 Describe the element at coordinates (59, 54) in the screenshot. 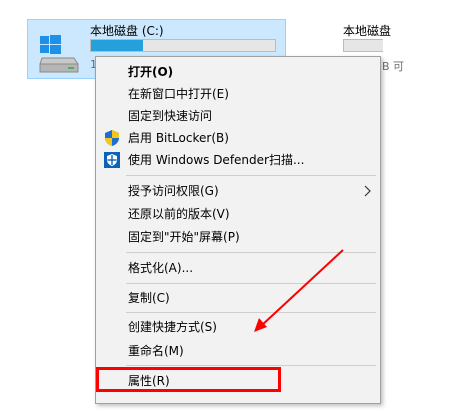

I see `hard-drive-icon` at that location.